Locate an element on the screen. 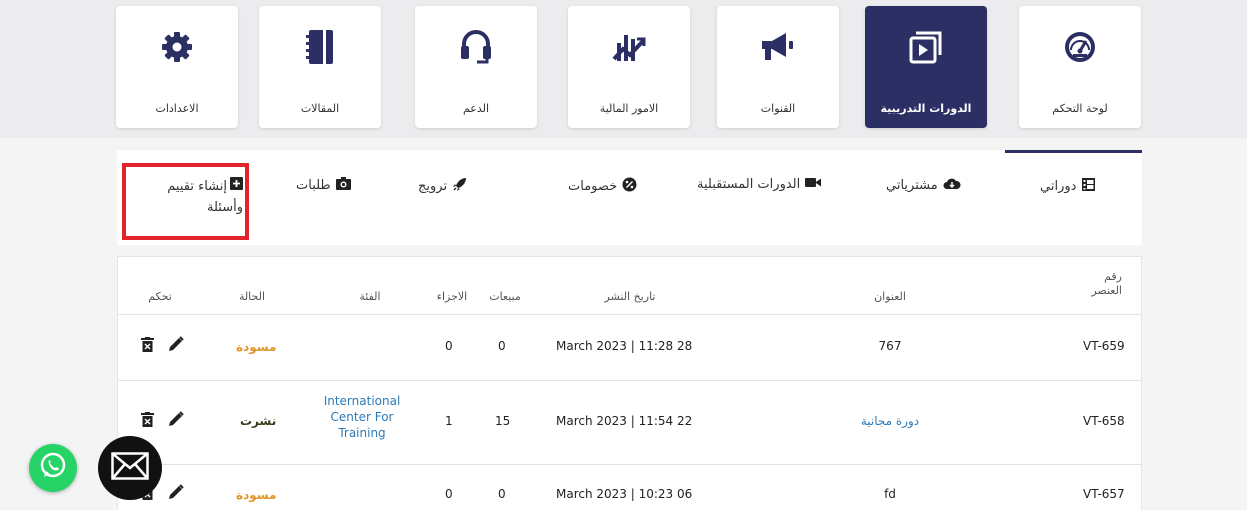  percent-badge-icon is located at coordinates (629, 186).